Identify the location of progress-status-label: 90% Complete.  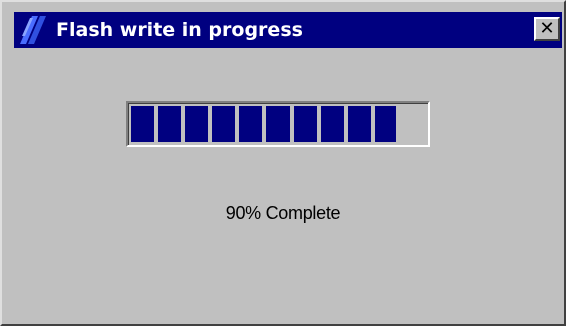
(283, 213).